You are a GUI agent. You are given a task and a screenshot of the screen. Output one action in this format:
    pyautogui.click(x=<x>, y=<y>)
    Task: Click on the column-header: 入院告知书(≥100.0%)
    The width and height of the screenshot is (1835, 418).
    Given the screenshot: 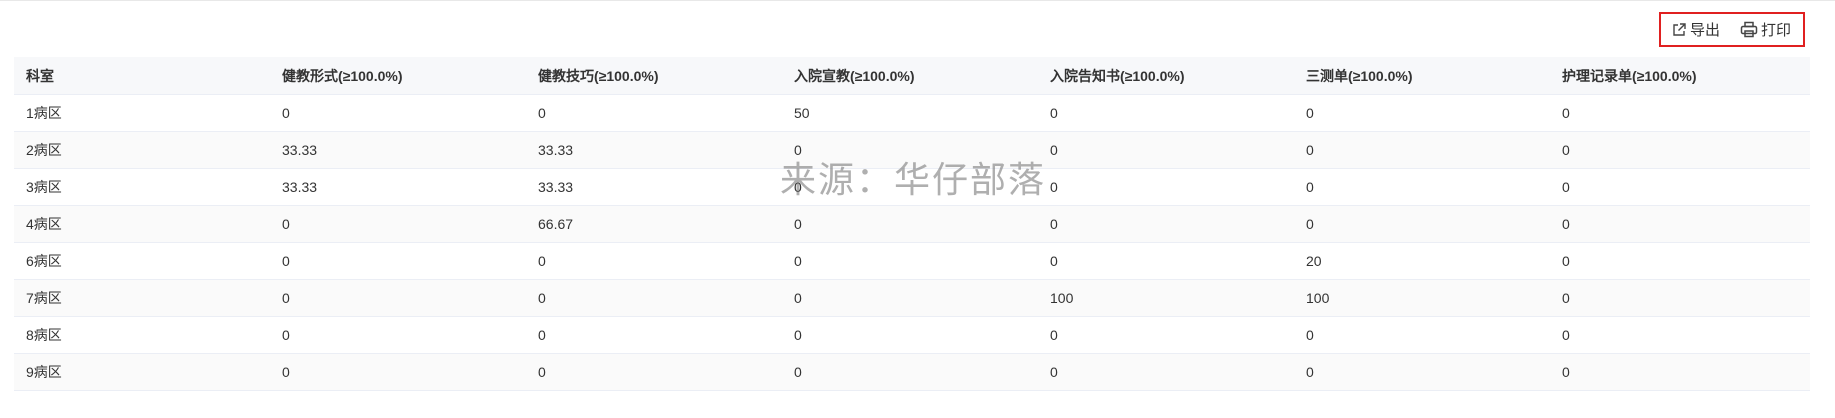 What is the action you would take?
    pyautogui.click(x=1166, y=76)
    